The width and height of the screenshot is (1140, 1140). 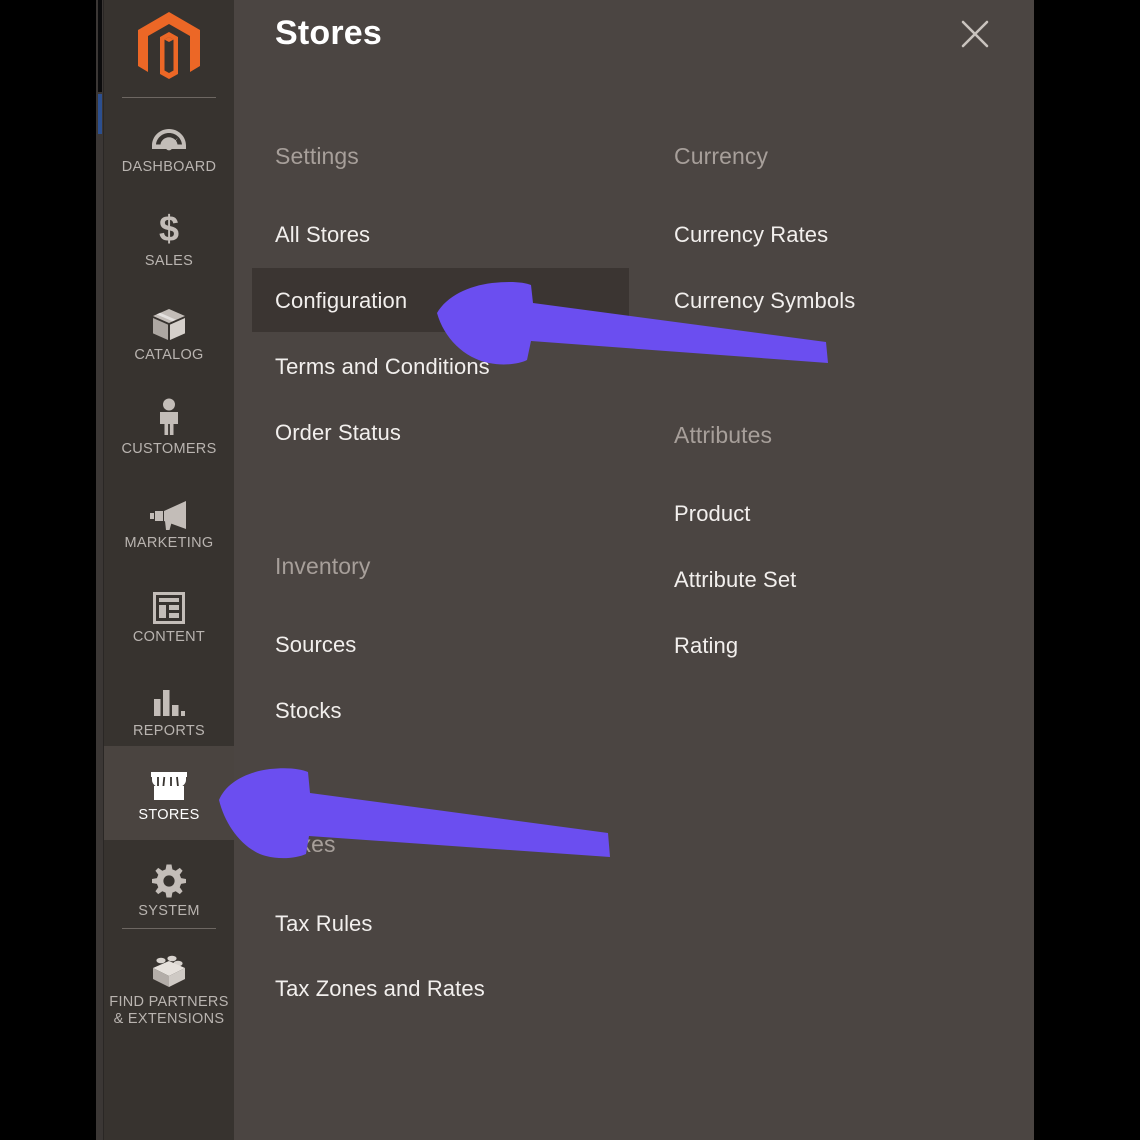 I want to click on page-title: Stores, so click(x=329, y=33).